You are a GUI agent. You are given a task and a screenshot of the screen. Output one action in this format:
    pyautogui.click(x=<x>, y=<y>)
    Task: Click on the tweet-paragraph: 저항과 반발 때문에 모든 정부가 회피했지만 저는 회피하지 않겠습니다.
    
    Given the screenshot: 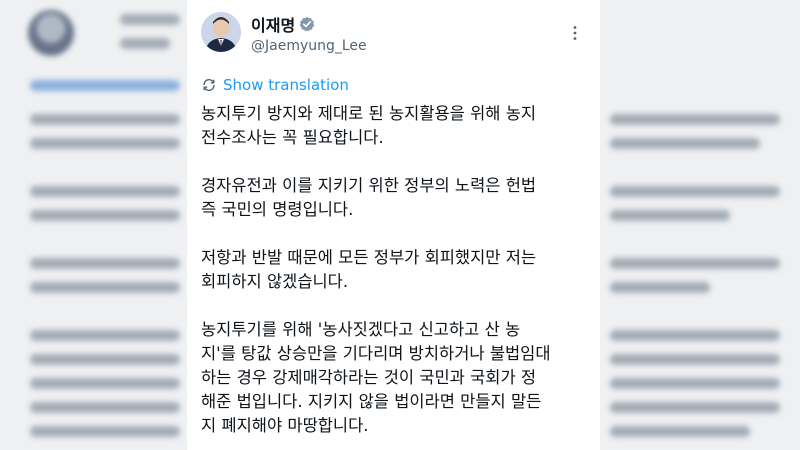 What is the action you would take?
    pyautogui.click(x=369, y=269)
    